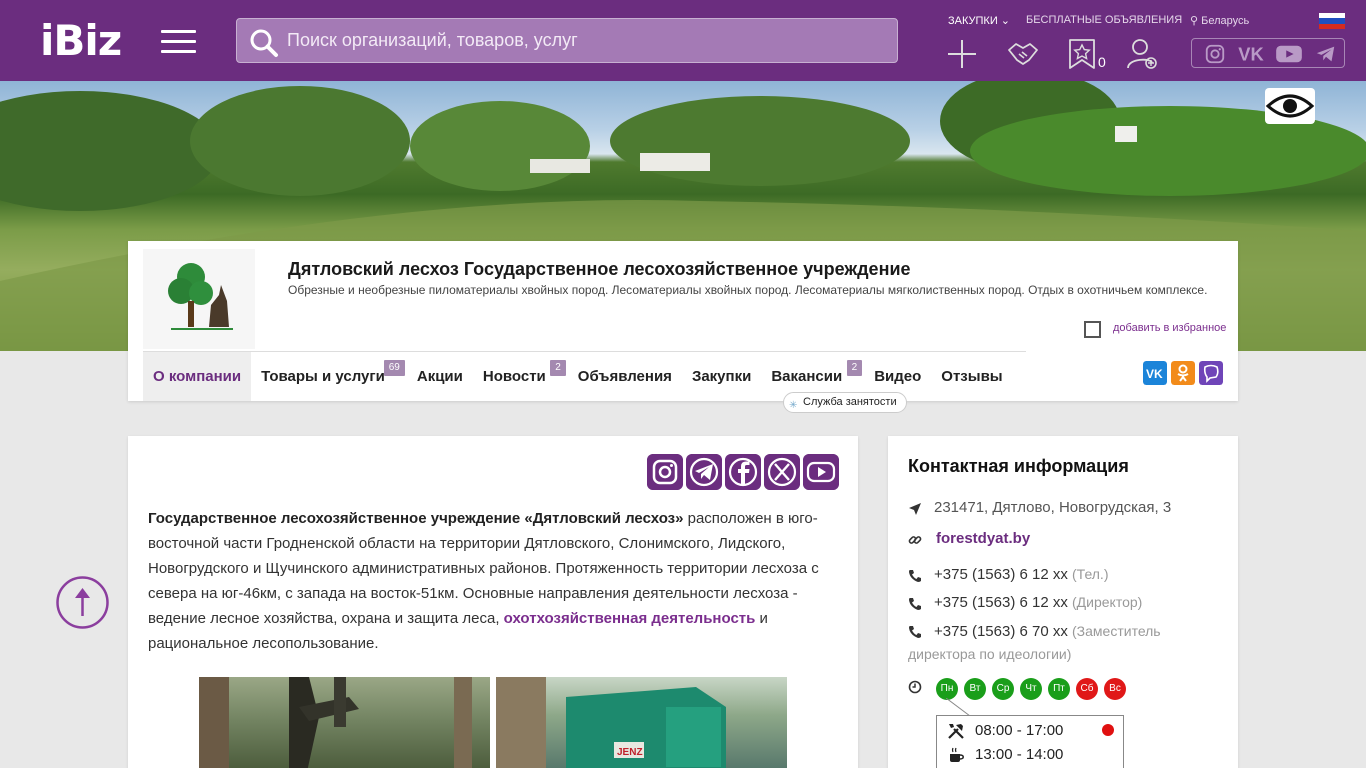 This screenshot has height=768, width=1366. Describe the element at coordinates (519, 376) in the screenshot. I see `tab-news: Новости 2` at that location.